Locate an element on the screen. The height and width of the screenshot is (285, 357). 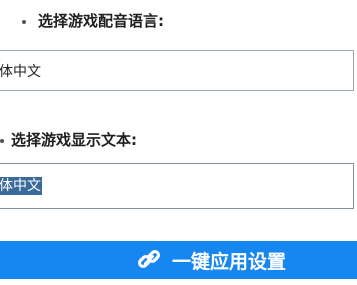
link-icon is located at coordinates (149, 259).